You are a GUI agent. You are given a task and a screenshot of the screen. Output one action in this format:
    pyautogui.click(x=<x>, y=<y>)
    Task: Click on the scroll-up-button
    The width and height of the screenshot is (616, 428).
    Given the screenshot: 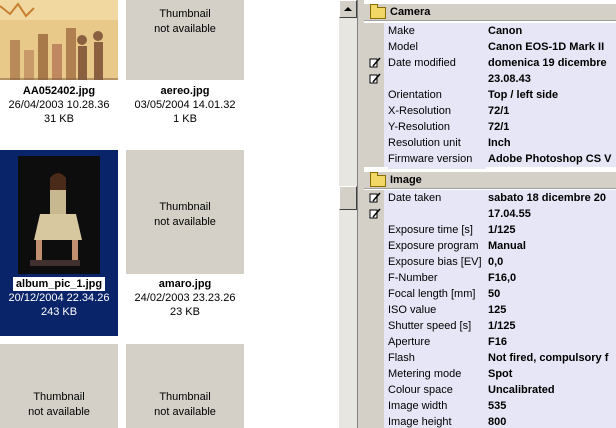 What is the action you would take?
    pyautogui.click(x=348, y=9)
    